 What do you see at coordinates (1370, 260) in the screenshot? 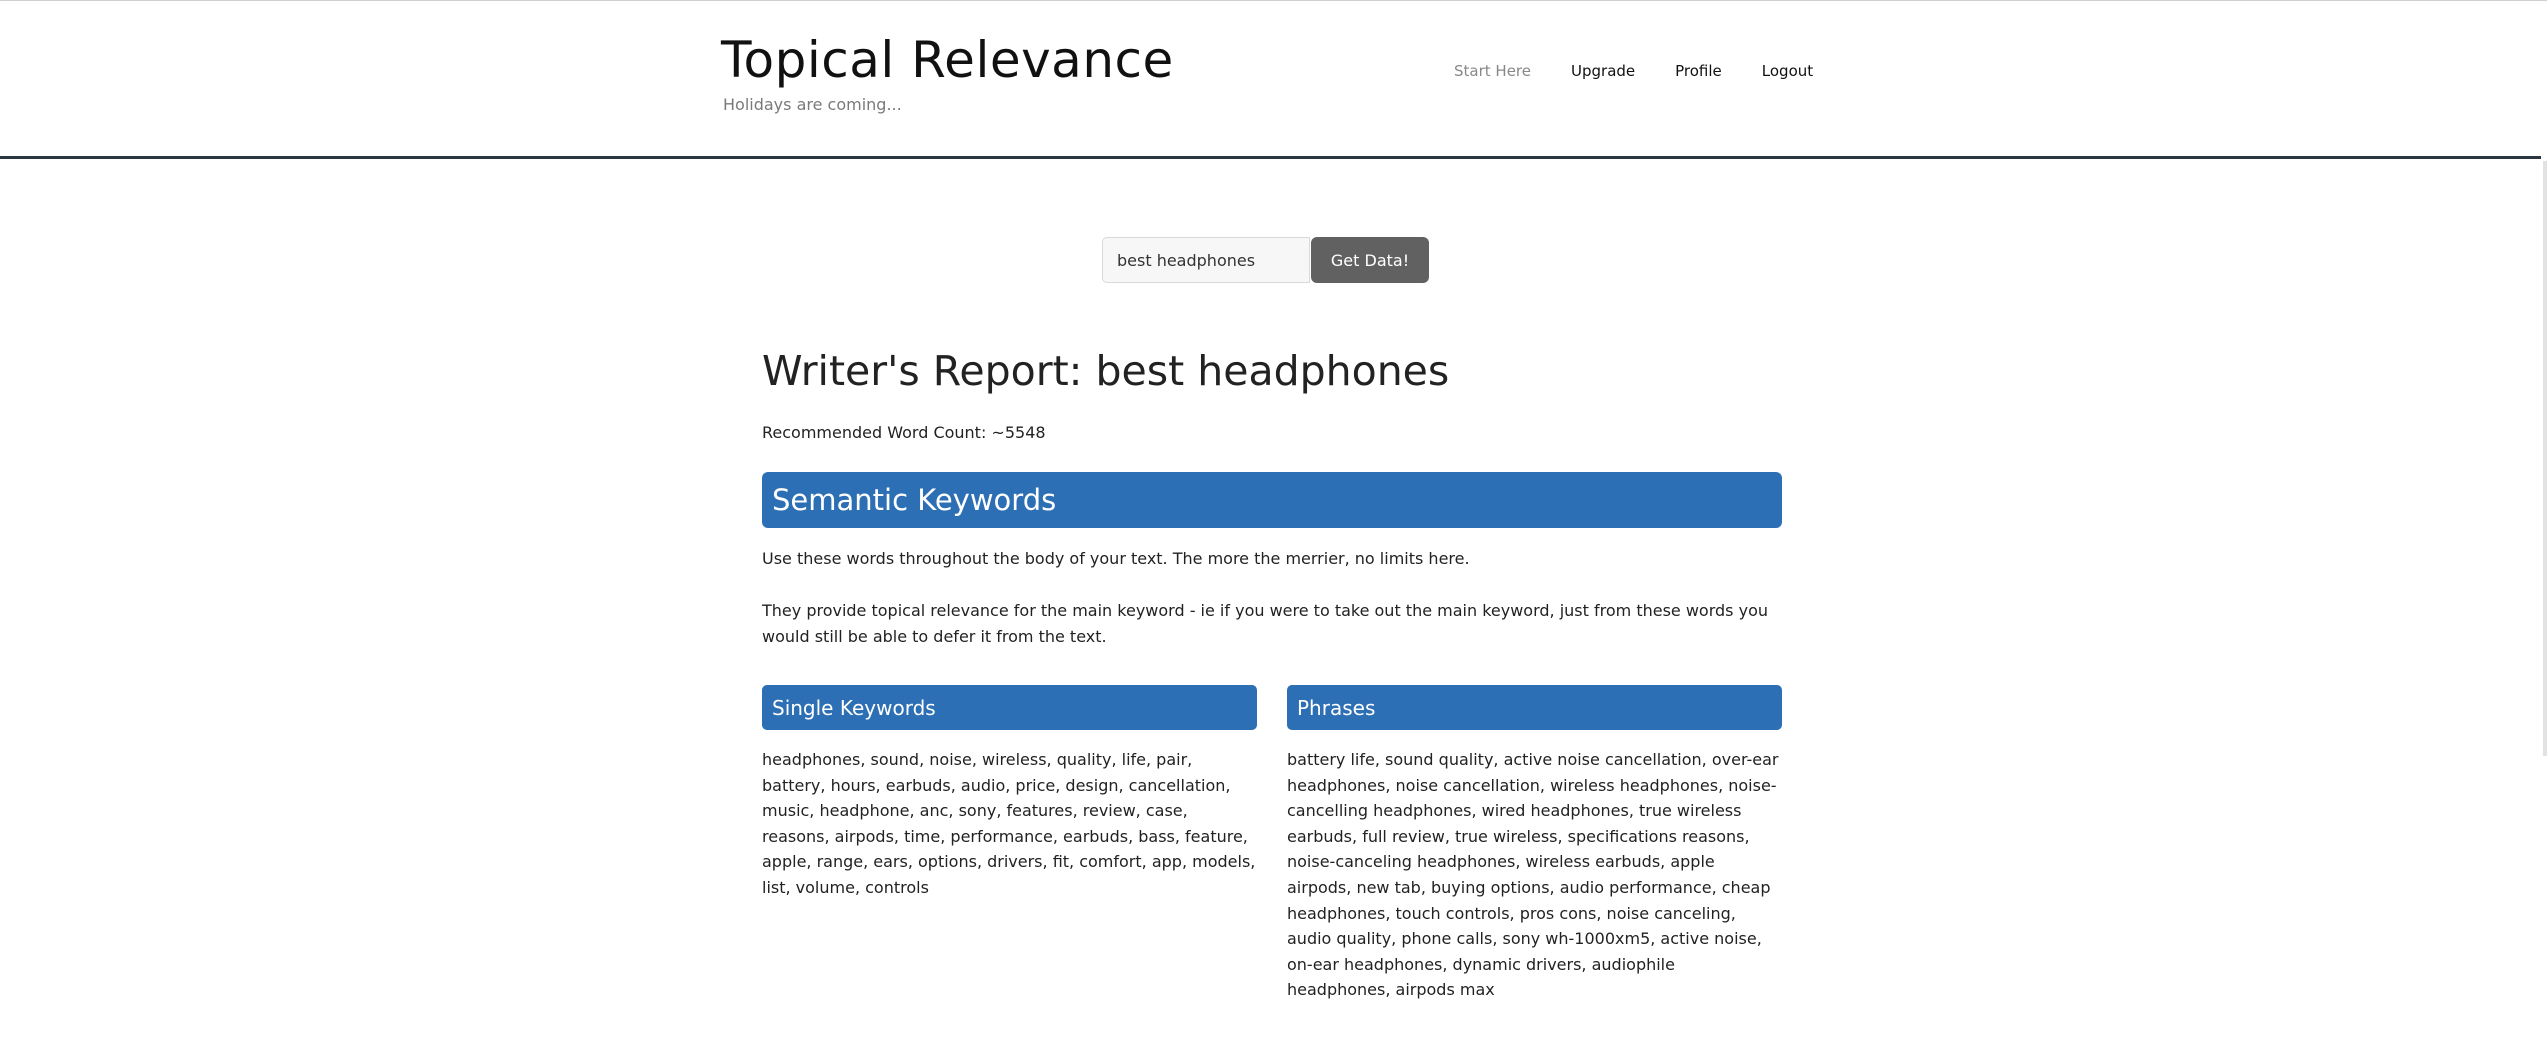
I see `get-data-button: Get Data!` at bounding box center [1370, 260].